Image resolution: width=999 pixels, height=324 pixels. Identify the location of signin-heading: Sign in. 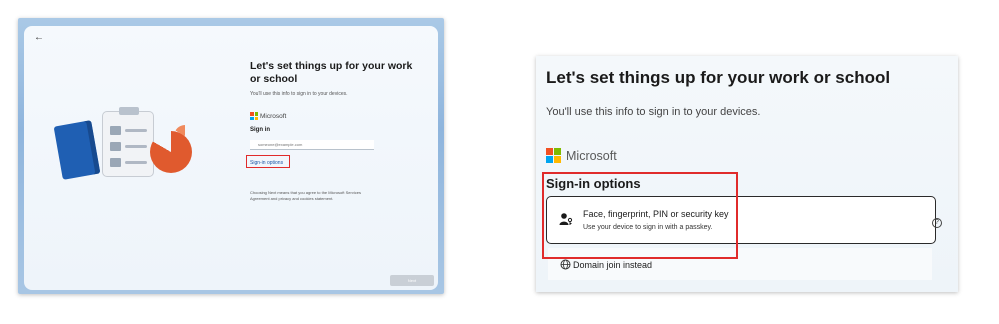
(260, 130).